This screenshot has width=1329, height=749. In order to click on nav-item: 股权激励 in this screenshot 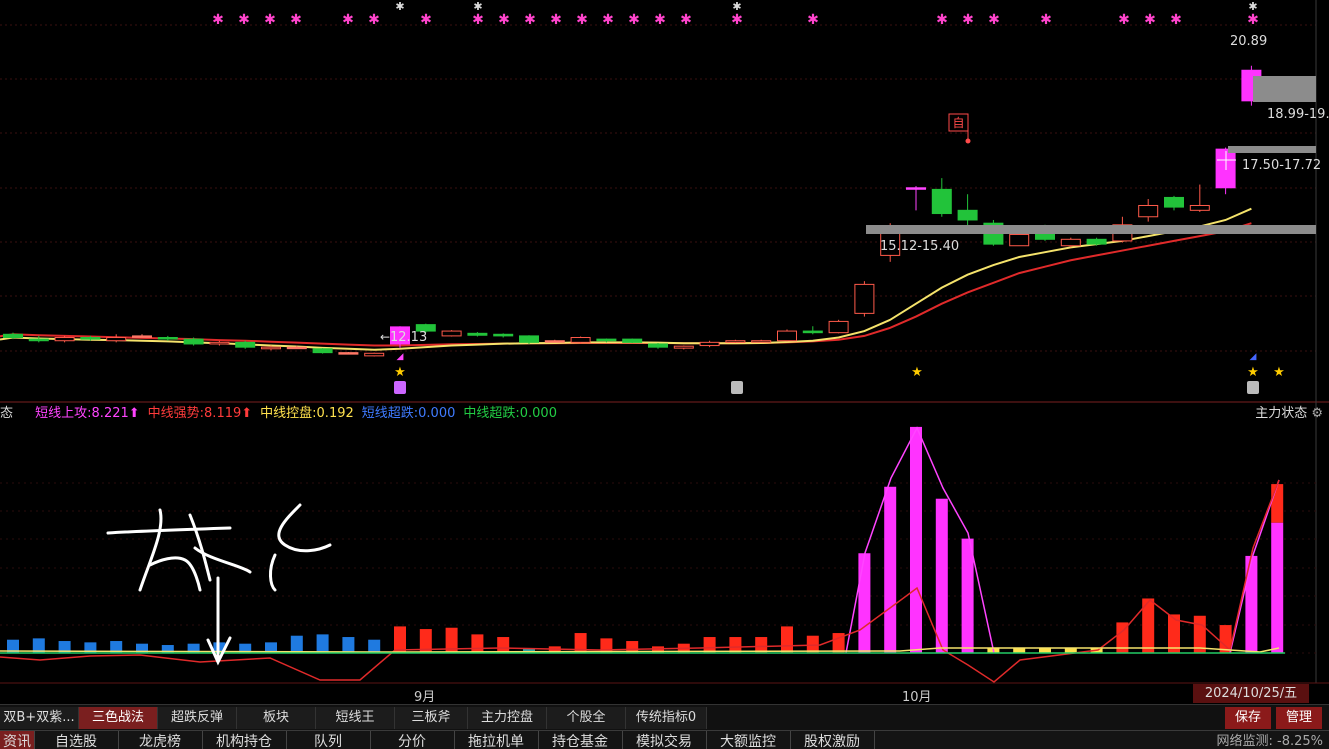, I will do `click(832, 740)`.